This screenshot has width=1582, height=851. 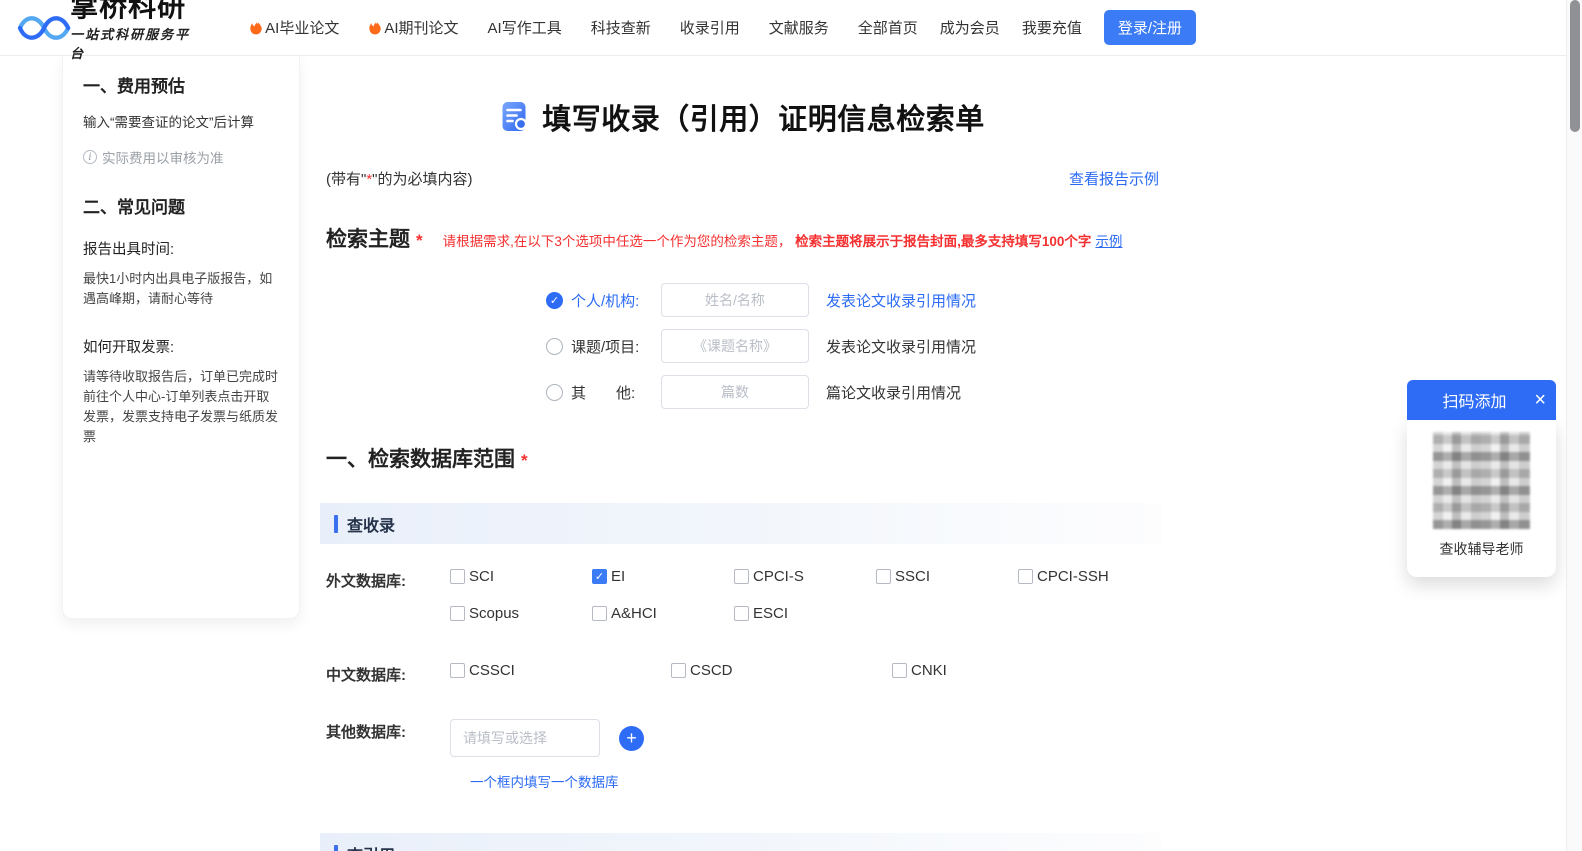 I want to click on radio-project, so click(x=554, y=346).